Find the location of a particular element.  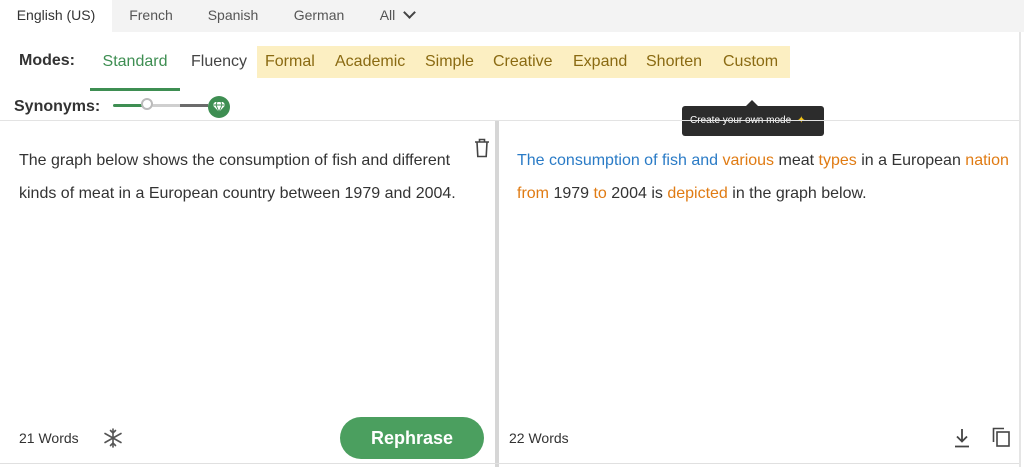

input-word-count: 21 Words is located at coordinates (49, 438).